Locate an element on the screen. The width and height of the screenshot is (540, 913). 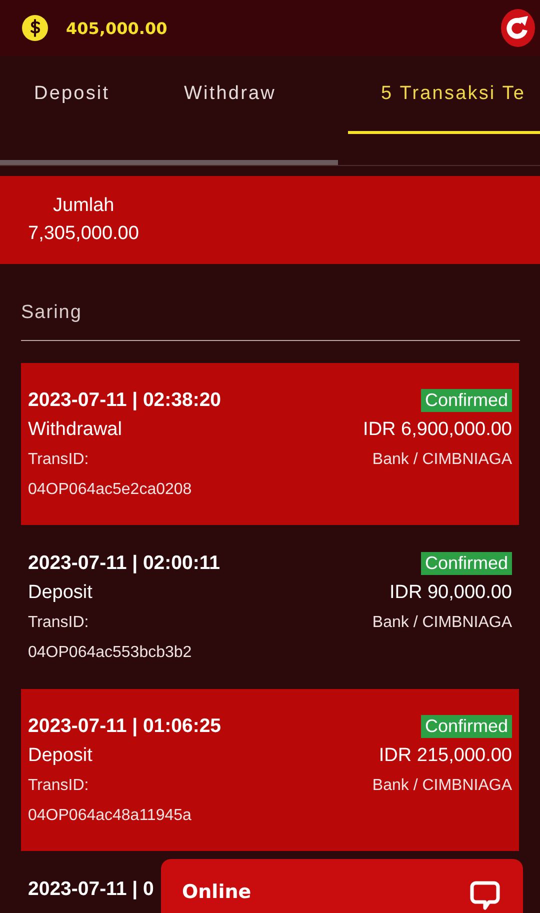
dollar-coin-icon is located at coordinates (35, 28).